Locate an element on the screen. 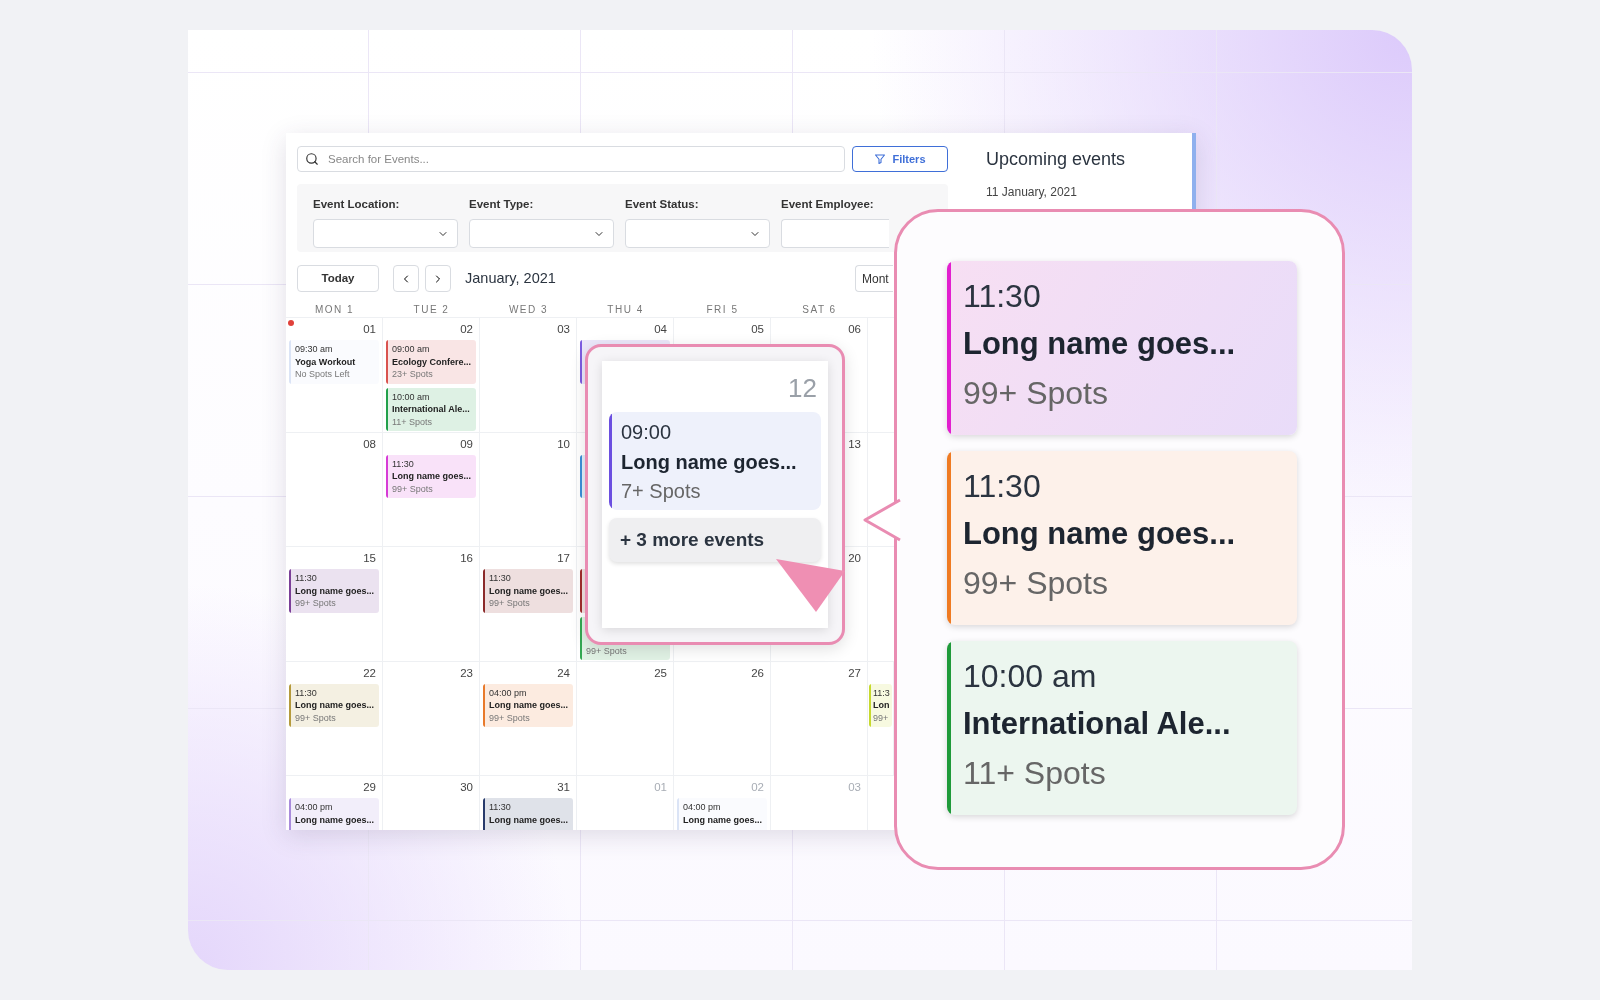 The height and width of the screenshot is (1000, 1600). date-number: 08 is located at coordinates (369, 444).